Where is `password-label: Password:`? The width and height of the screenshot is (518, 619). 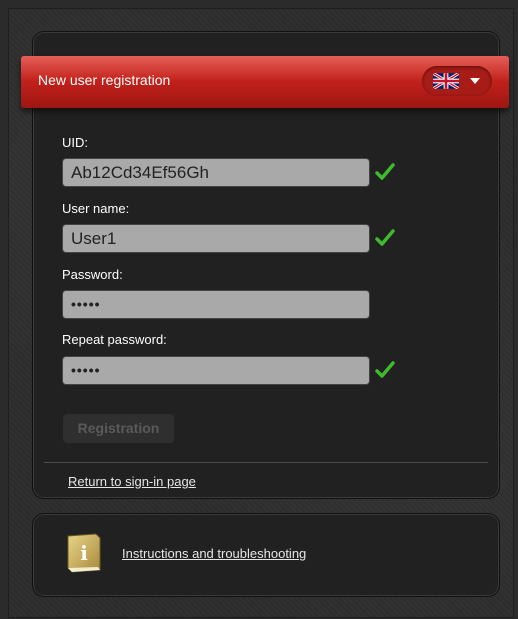
password-label: Password: is located at coordinates (92, 274).